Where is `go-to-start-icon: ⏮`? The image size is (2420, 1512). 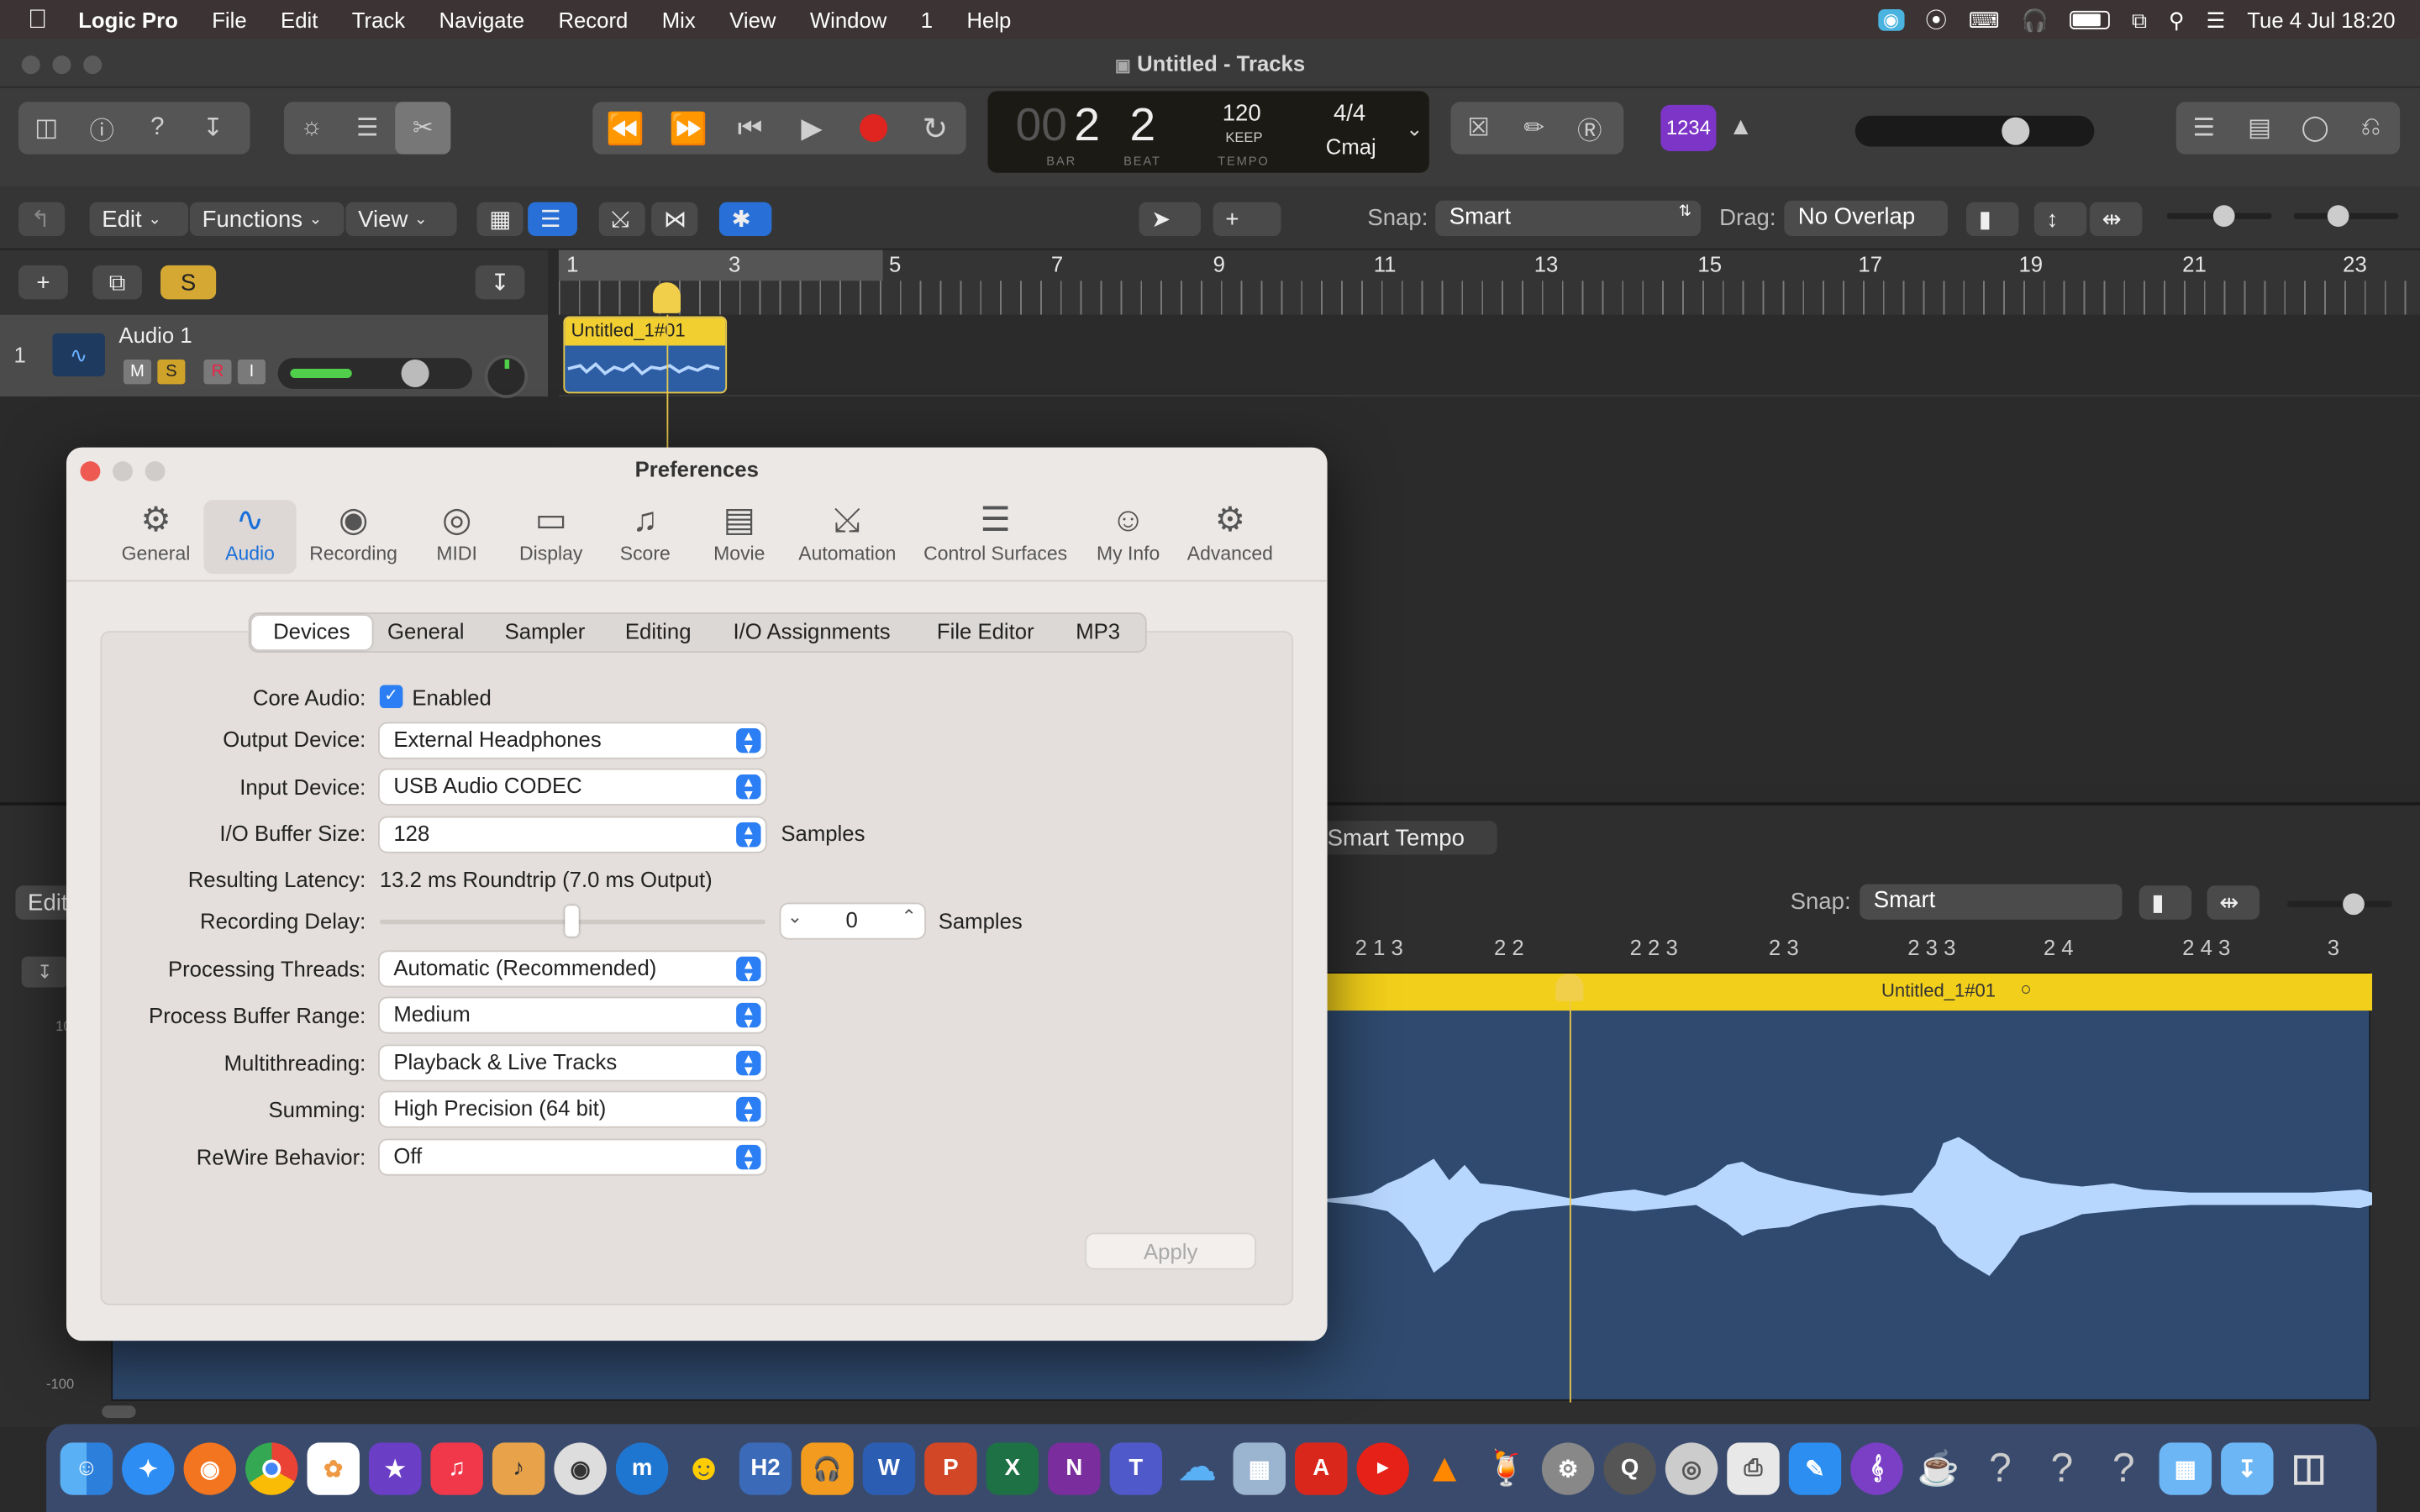
go-to-start-icon: ⏮ is located at coordinates (750, 128).